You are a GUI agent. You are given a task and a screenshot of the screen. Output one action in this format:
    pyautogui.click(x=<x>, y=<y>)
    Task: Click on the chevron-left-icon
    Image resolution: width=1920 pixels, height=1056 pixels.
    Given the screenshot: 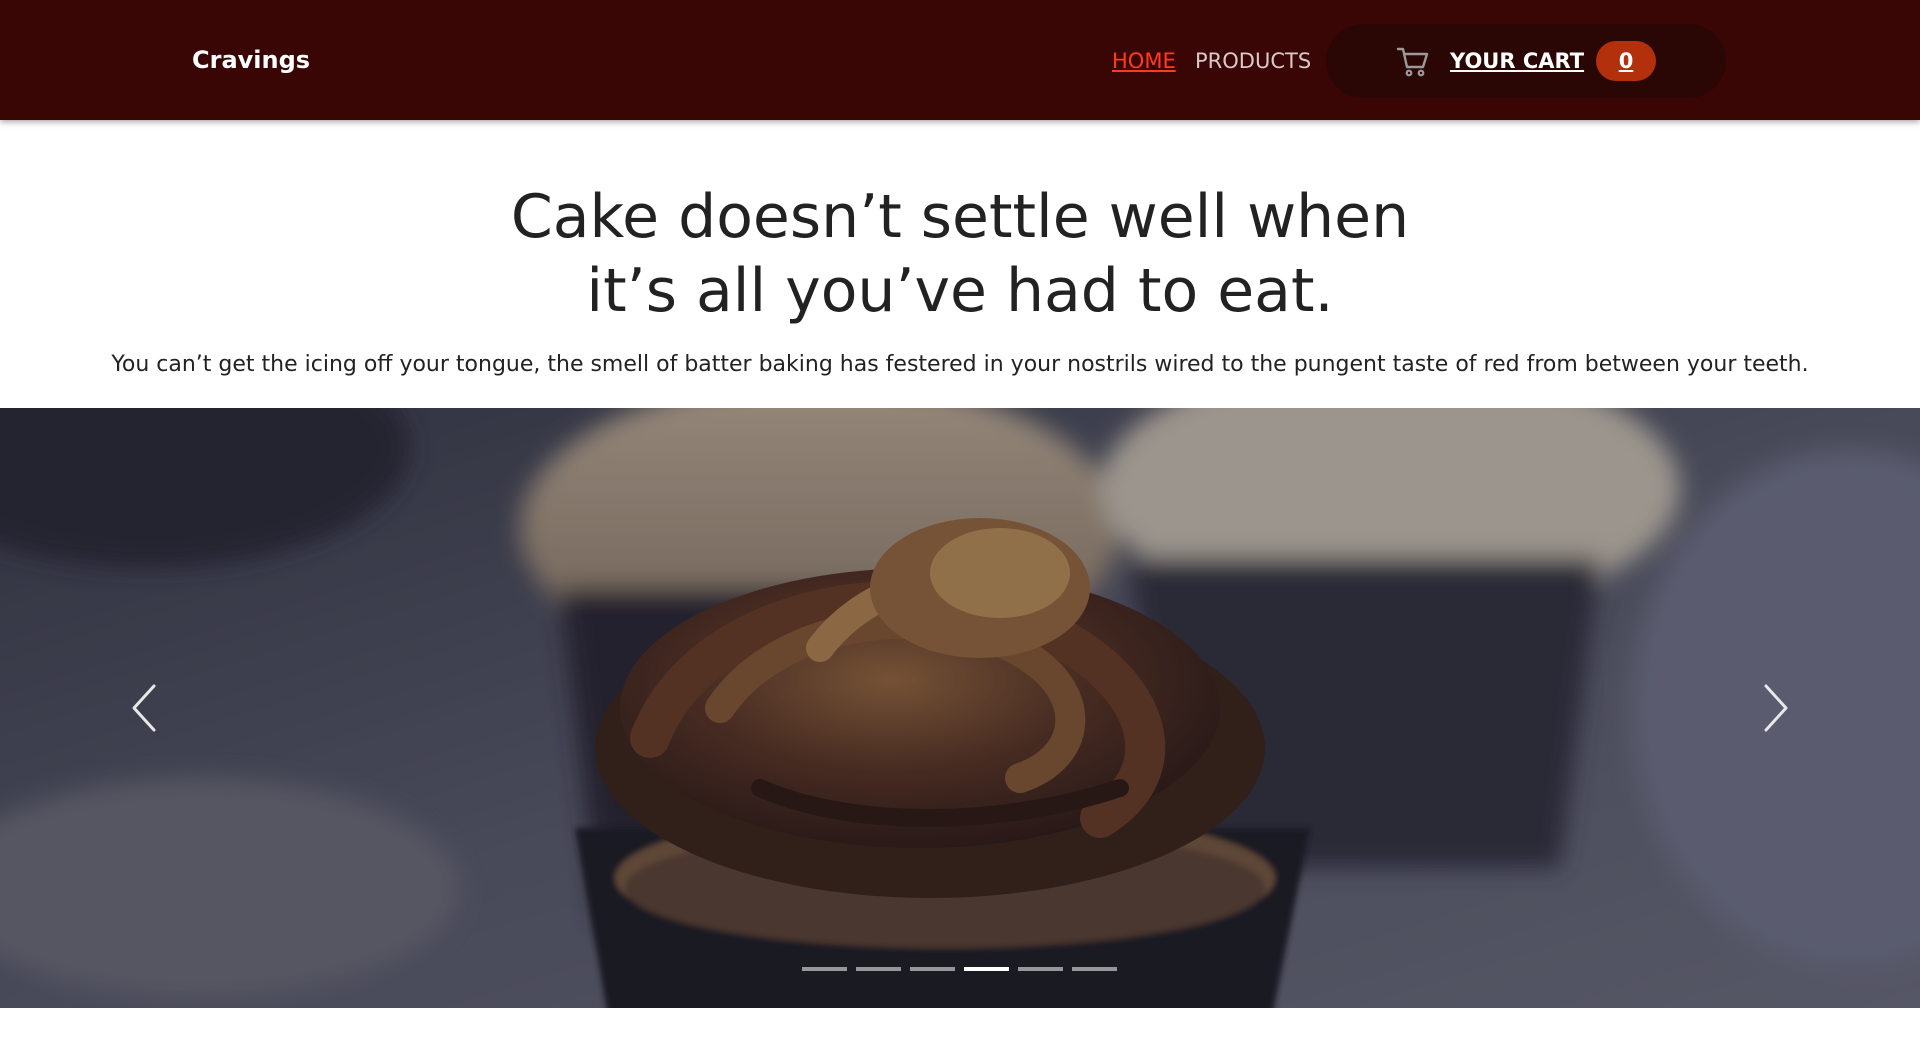 What is the action you would take?
    pyautogui.click(x=144, y=708)
    